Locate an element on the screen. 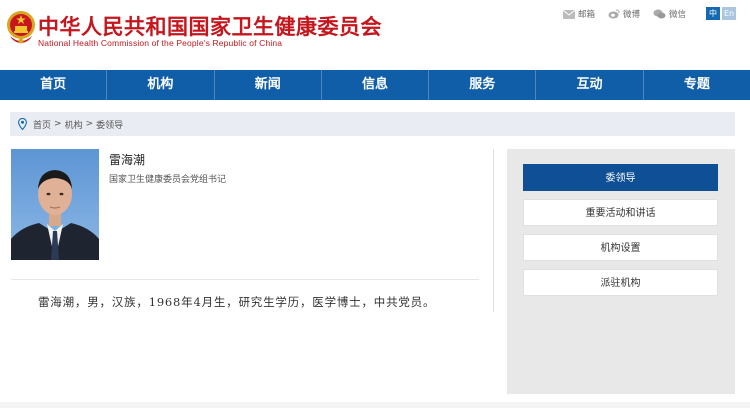  nav-item-home: 首页 is located at coordinates (54, 85).